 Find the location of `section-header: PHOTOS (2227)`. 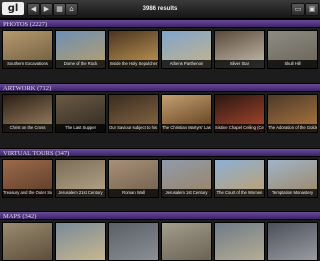

section-header: PHOTOS (2227) is located at coordinates (160, 23).